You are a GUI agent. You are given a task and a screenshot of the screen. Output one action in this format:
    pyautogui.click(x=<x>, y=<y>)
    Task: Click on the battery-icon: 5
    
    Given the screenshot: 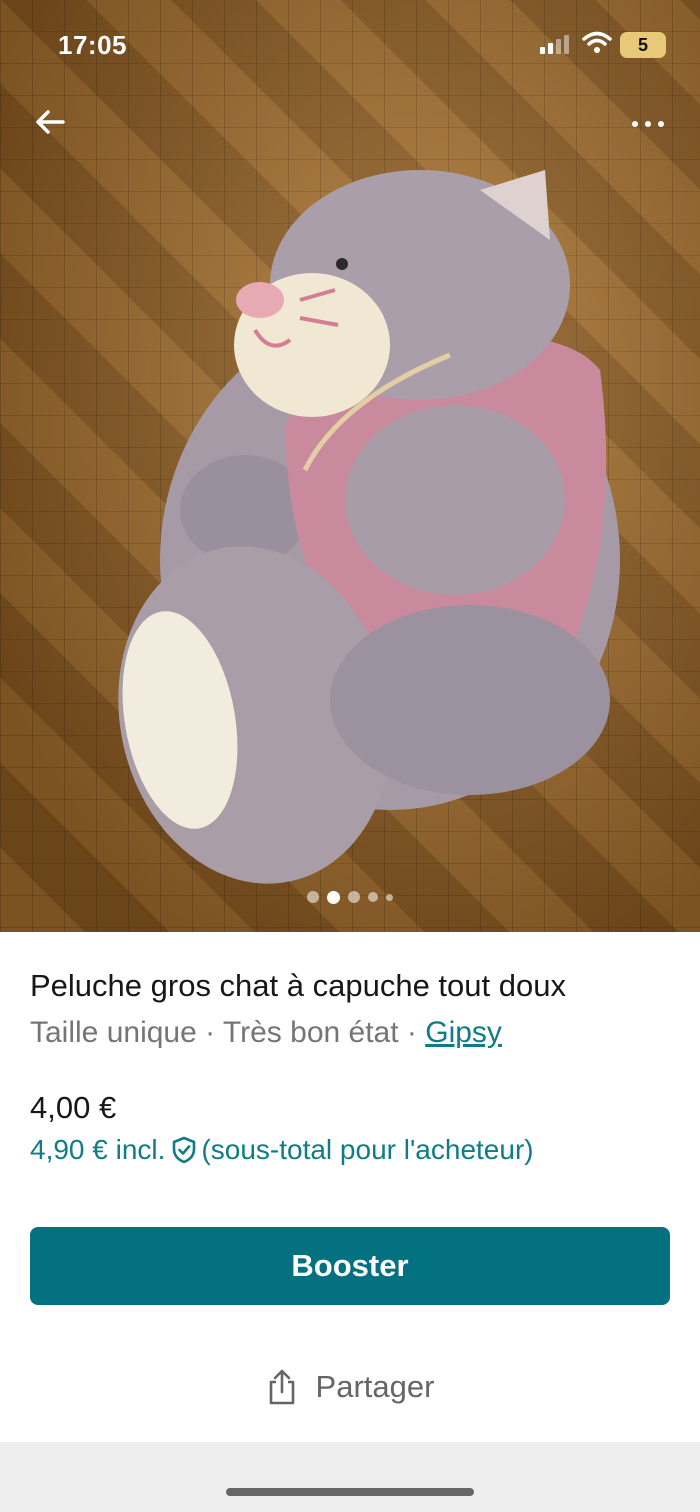 What is the action you would take?
    pyautogui.click(x=643, y=45)
    